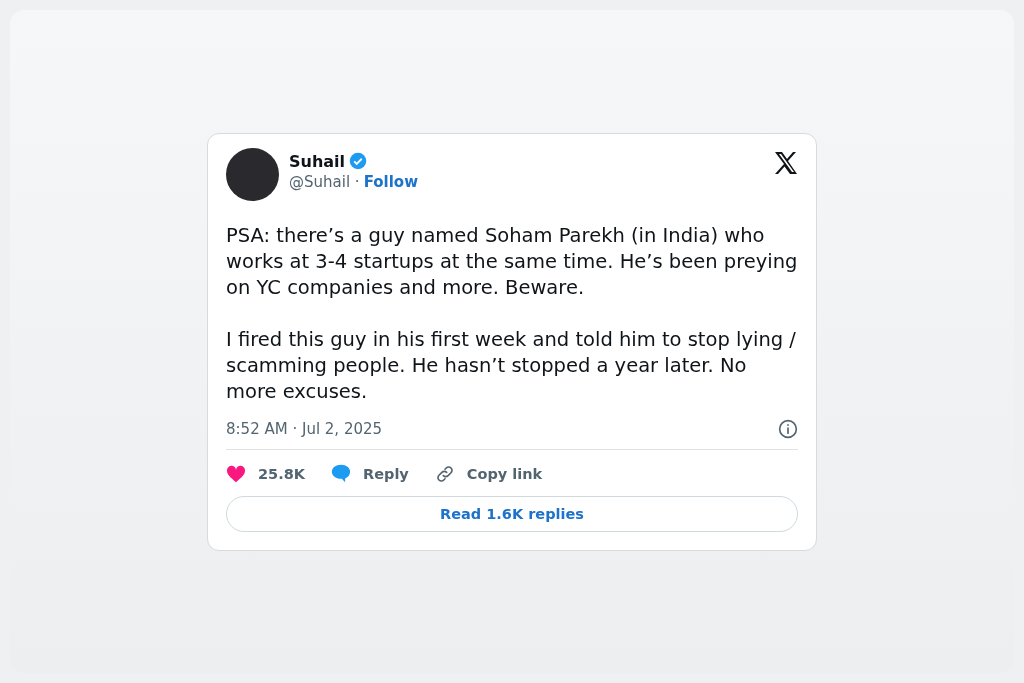  Describe the element at coordinates (252, 174) in the screenshot. I see `avatar` at that location.